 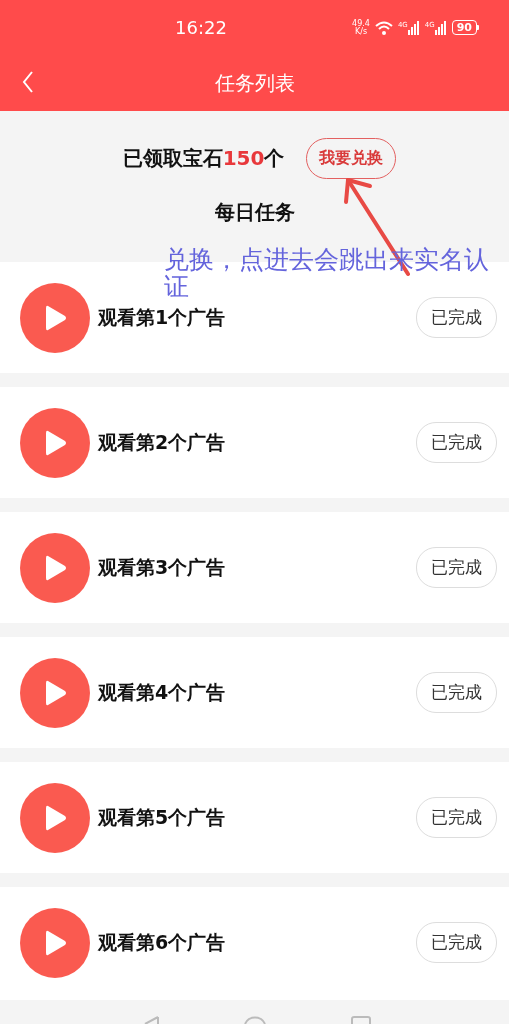 I want to click on task-title: 观看第2个广告, so click(x=162, y=442).